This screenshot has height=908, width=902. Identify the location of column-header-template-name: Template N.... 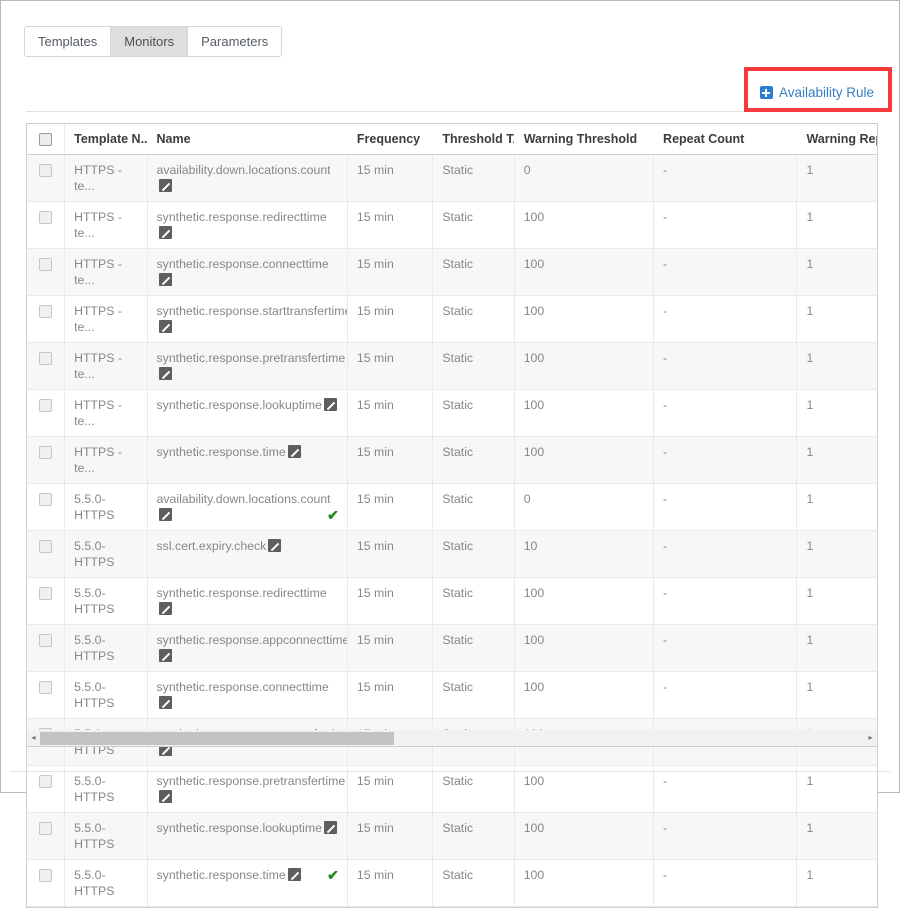
(106, 140).